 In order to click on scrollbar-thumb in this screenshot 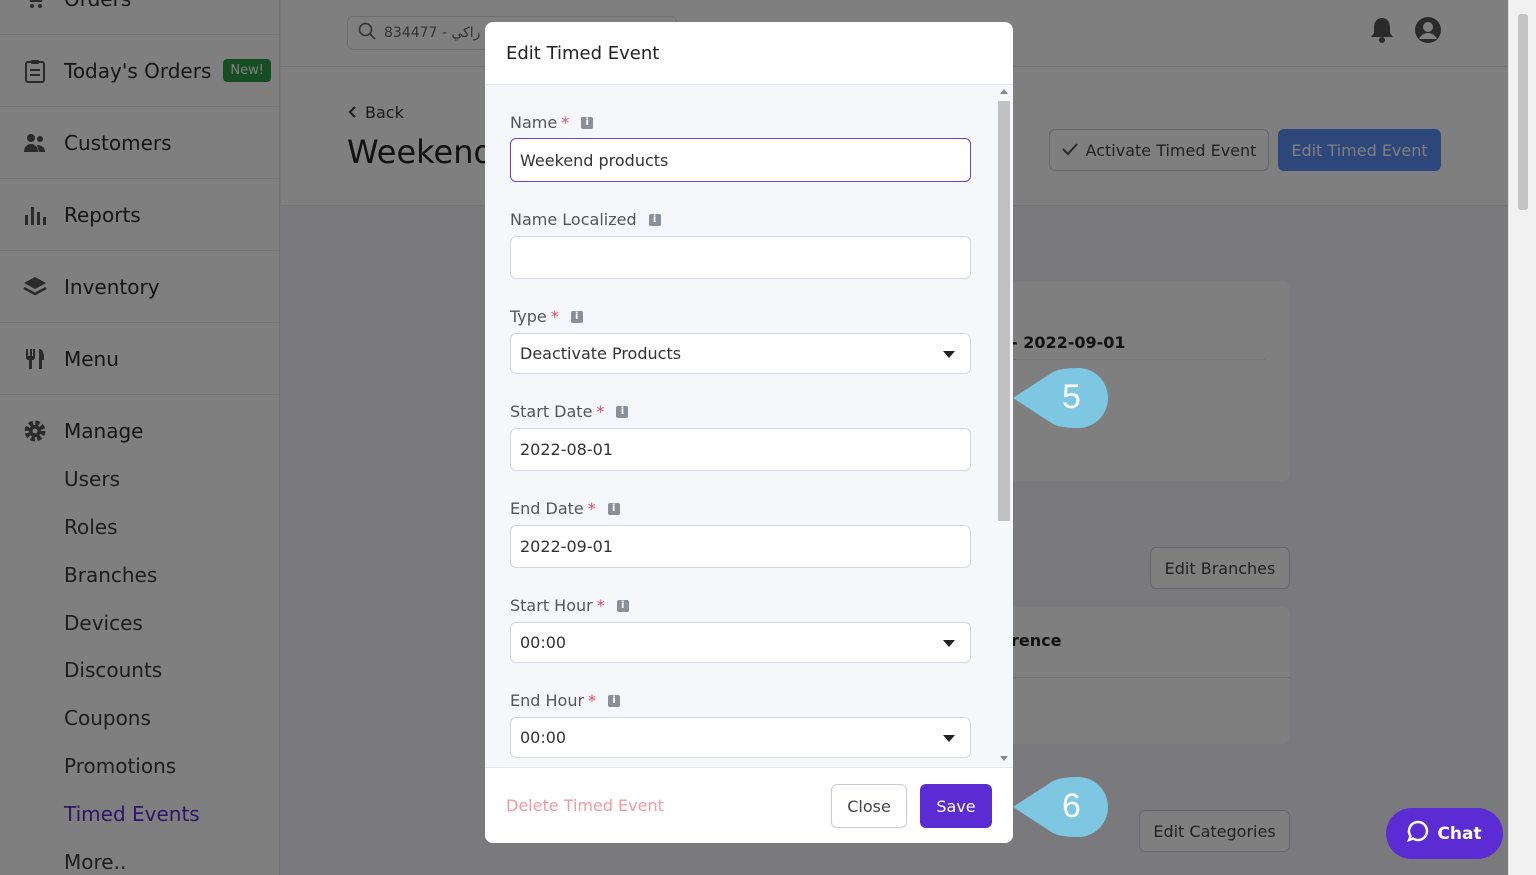, I will do `click(1523, 112)`.